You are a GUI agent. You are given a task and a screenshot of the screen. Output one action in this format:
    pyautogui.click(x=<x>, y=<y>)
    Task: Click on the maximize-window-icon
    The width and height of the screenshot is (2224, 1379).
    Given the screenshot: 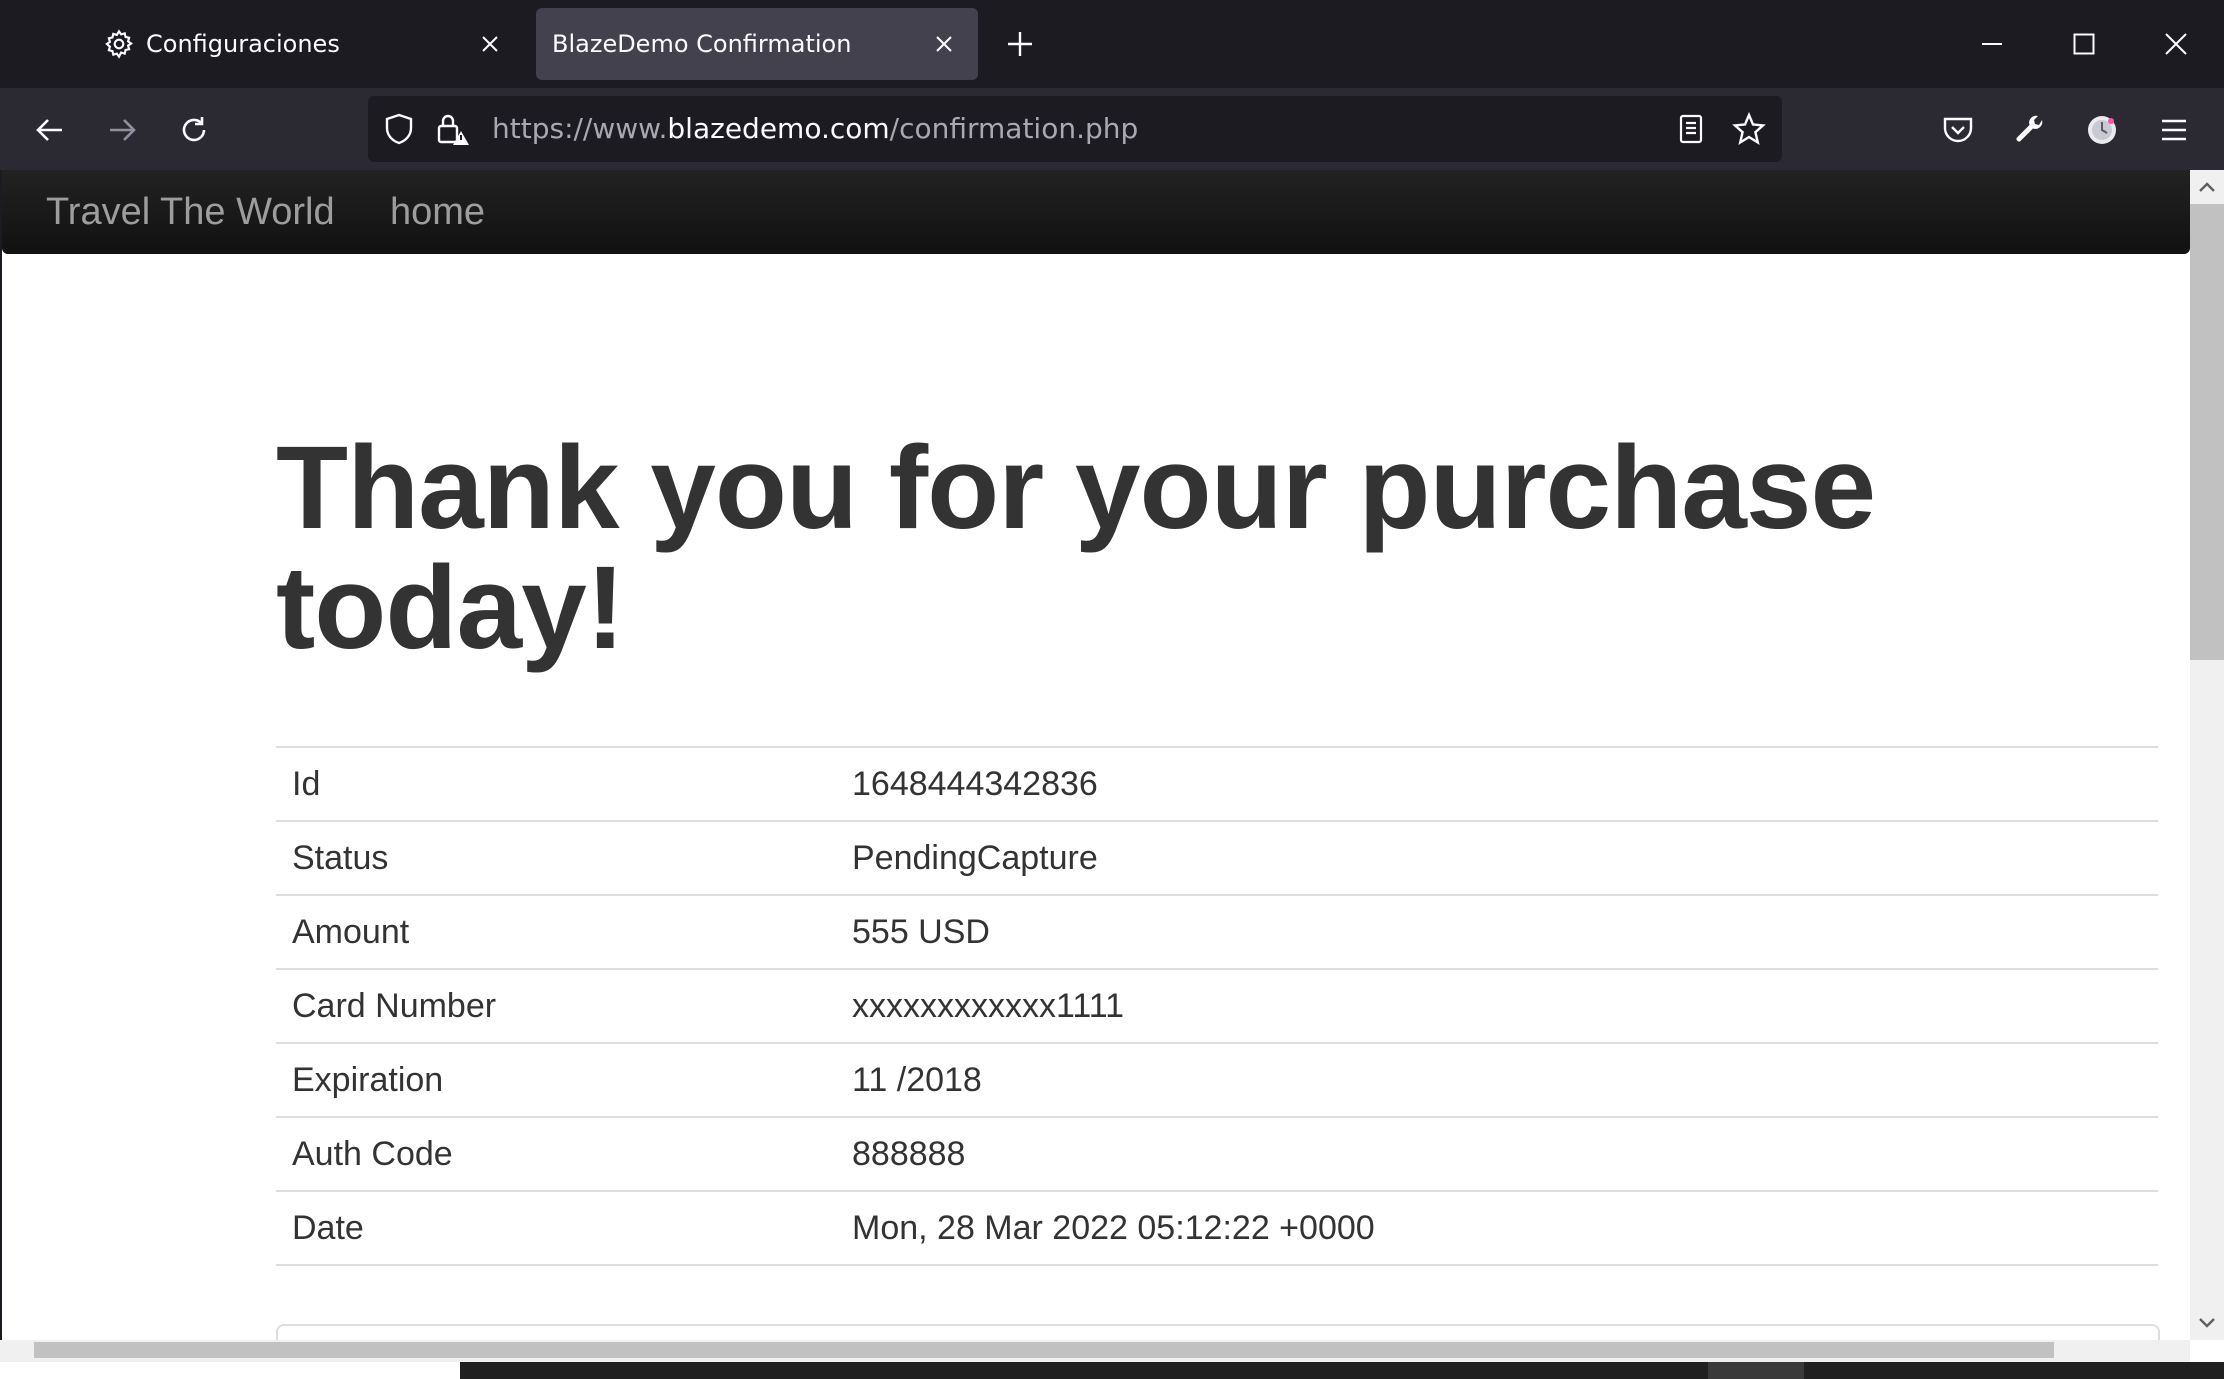 What is the action you would take?
    pyautogui.click(x=2084, y=44)
    